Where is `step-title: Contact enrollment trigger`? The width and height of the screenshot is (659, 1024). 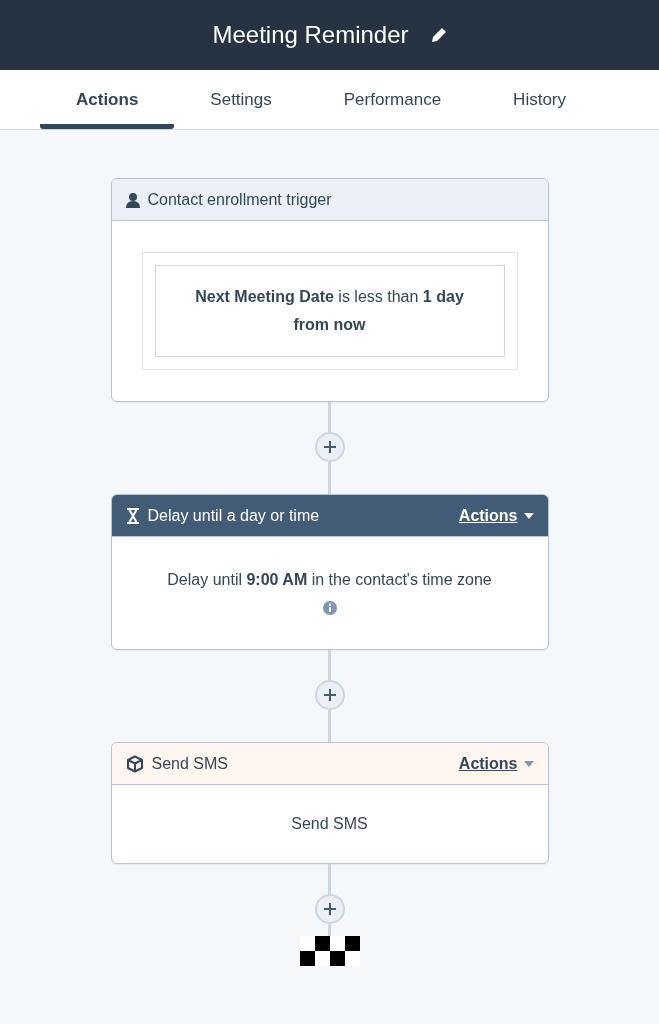 step-title: Contact enrollment trigger is located at coordinates (240, 199).